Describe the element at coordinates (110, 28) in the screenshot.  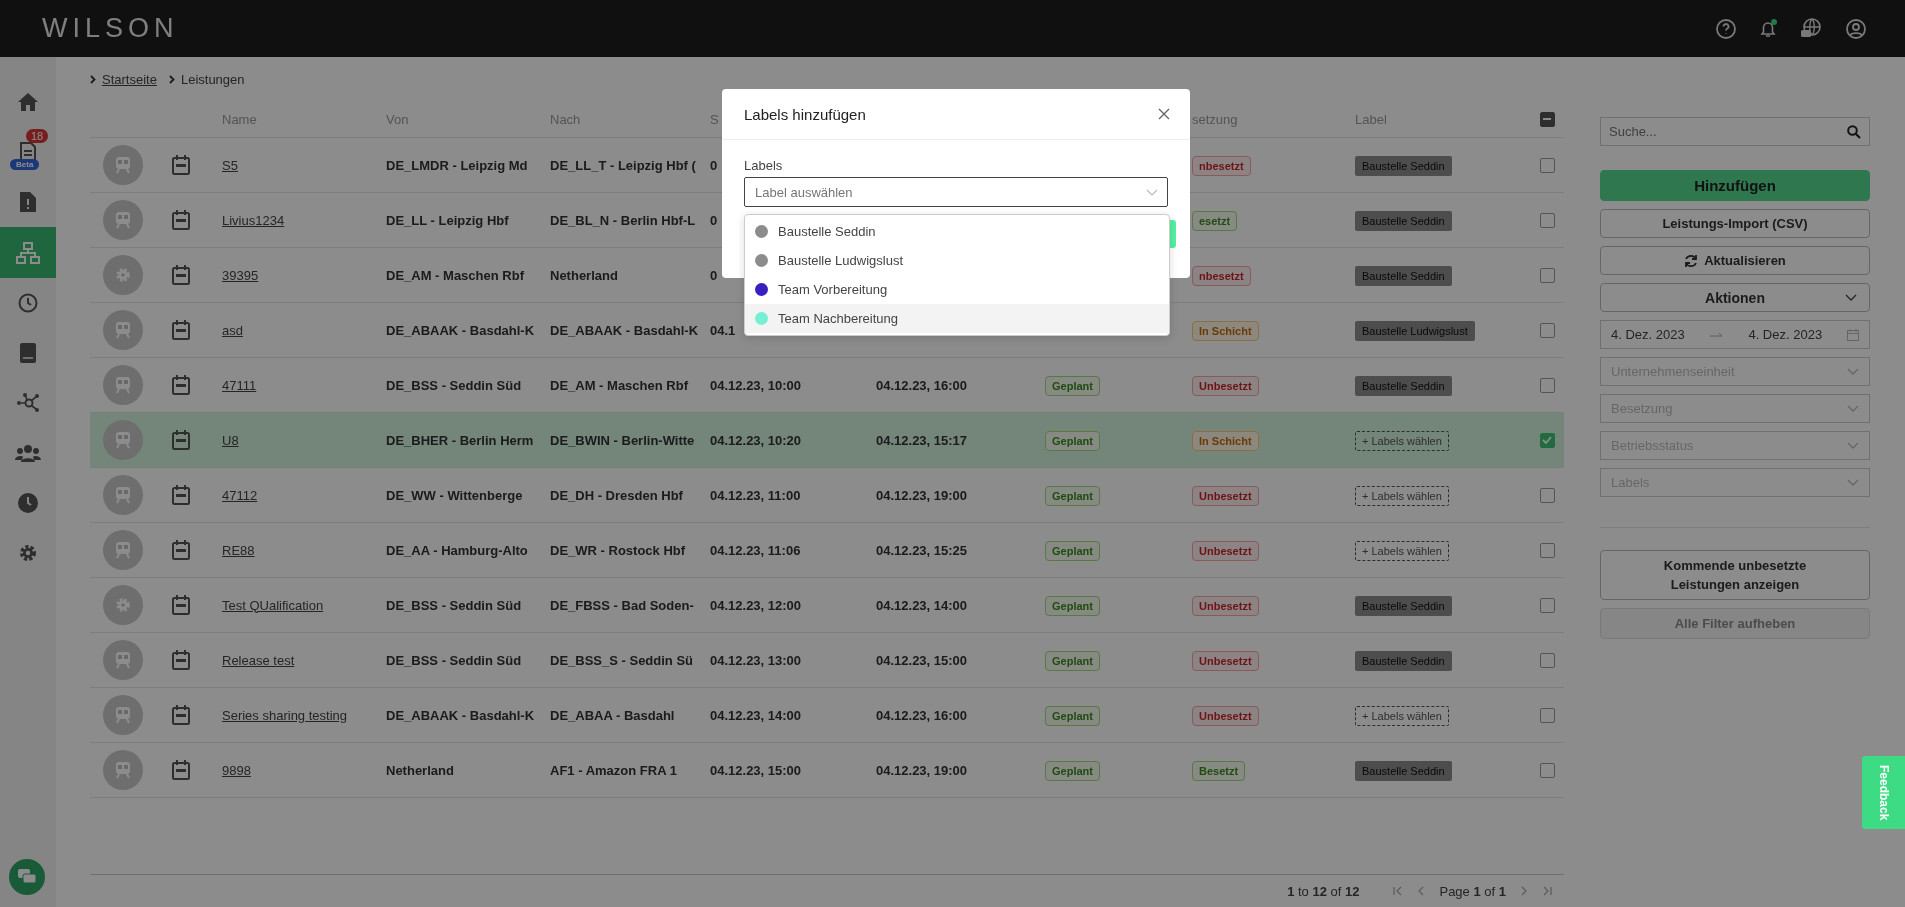
I see `logo: WILSON` at that location.